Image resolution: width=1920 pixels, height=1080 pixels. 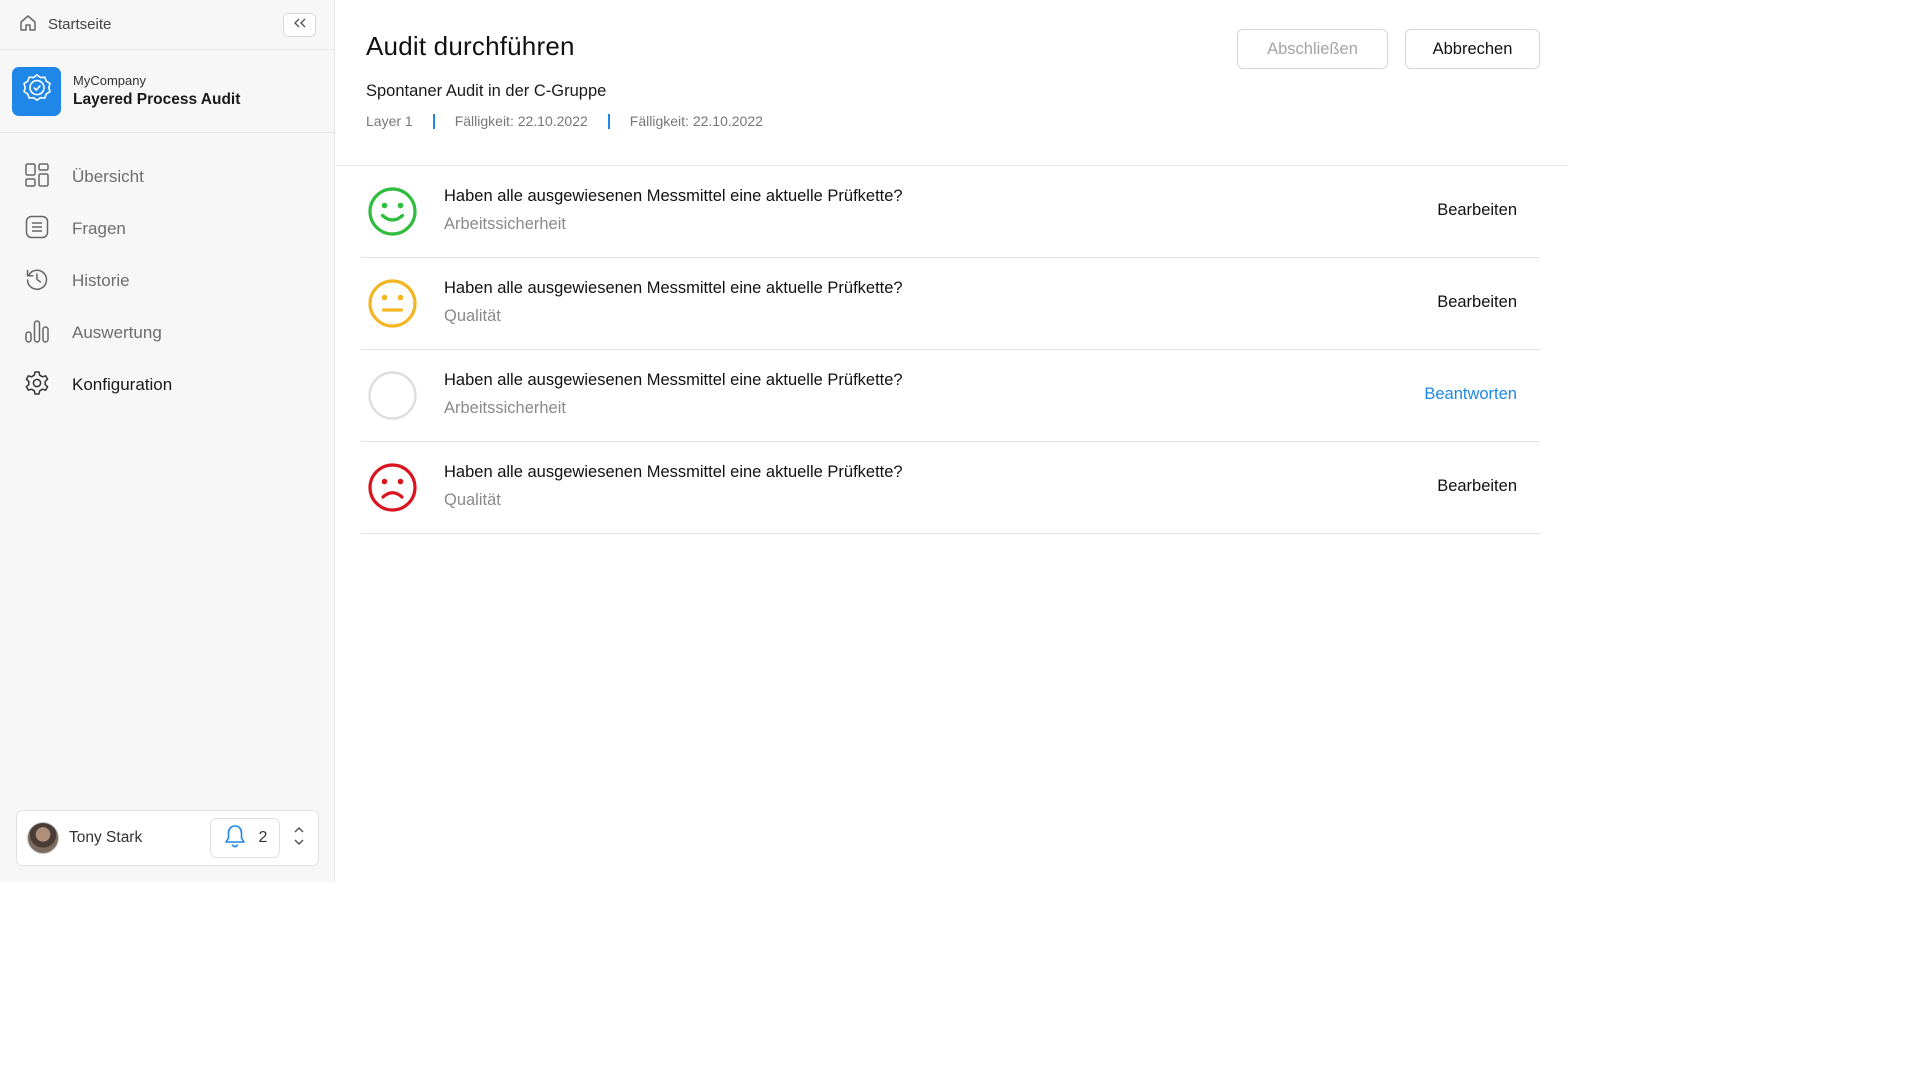 I want to click on smiley-sad-icon, so click(x=392, y=487).